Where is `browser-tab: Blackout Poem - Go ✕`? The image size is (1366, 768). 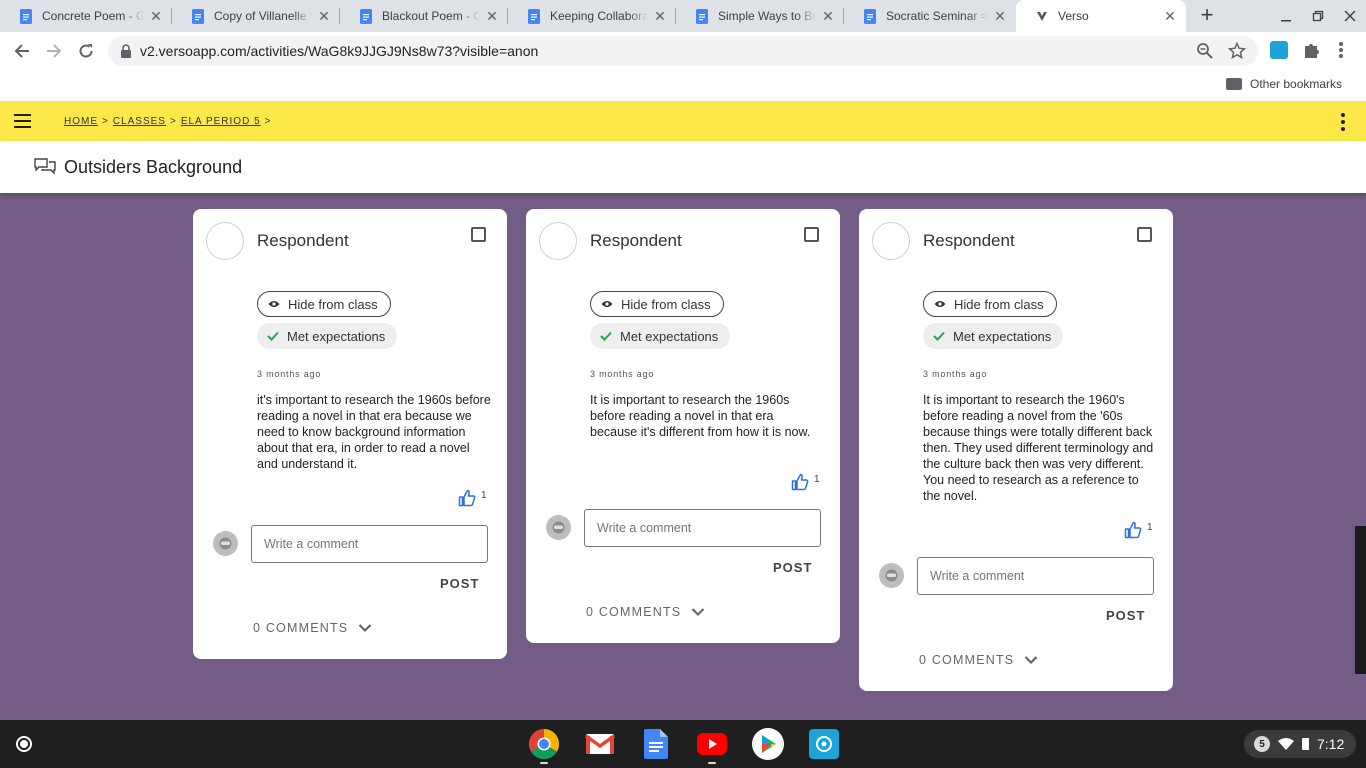
browser-tab: Blackout Poem - Go ✕ is located at coordinates (424, 16).